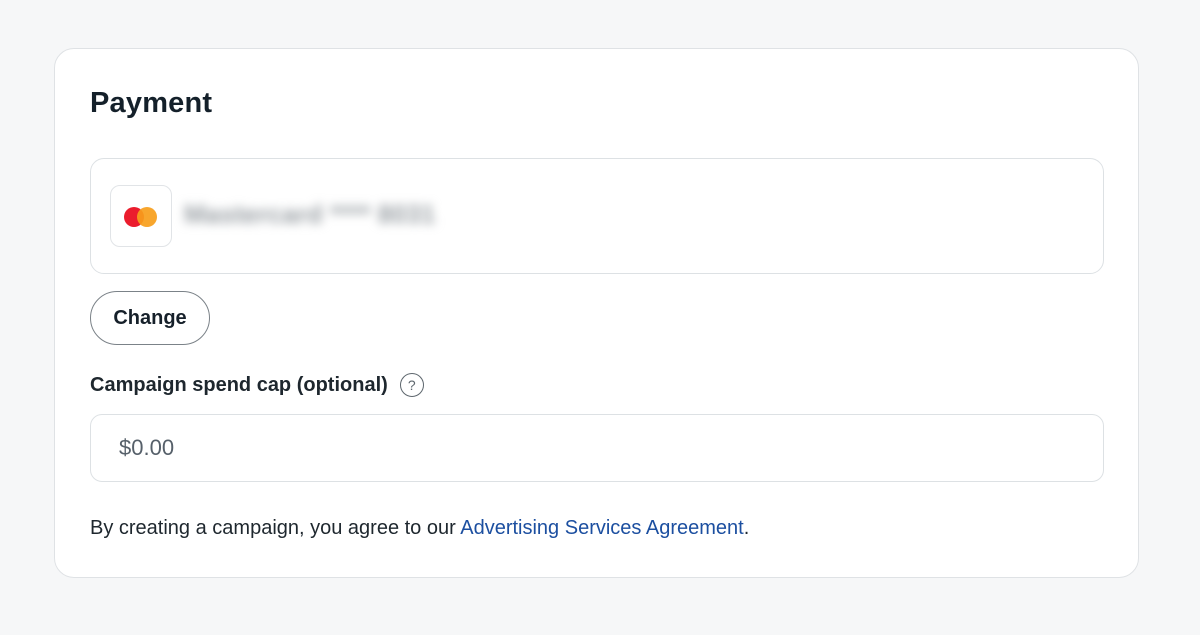 The image size is (1200, 635). I want to click on question-circle-icon: ?, so click(411, 385).